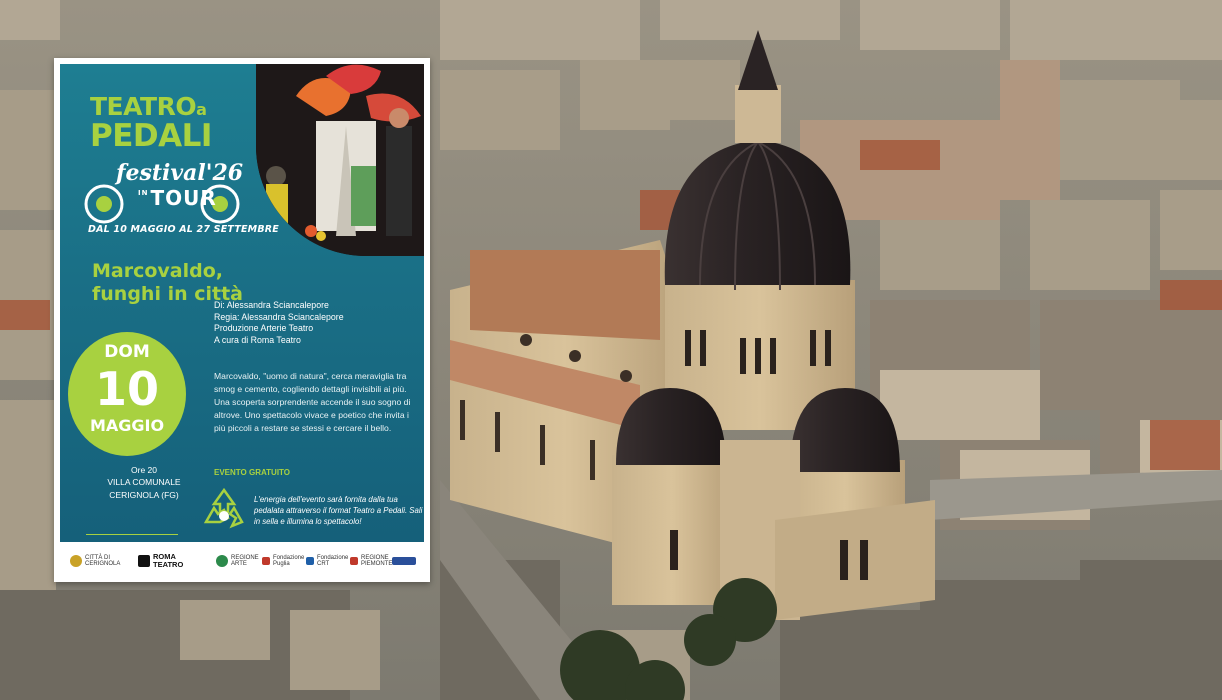 Image resolution: width=1222 pixels, height=700 pixels. I want to click on event-info: Ore 20 VILLA COMUNALE CERIGNOLA (FG), so click(144, 482).